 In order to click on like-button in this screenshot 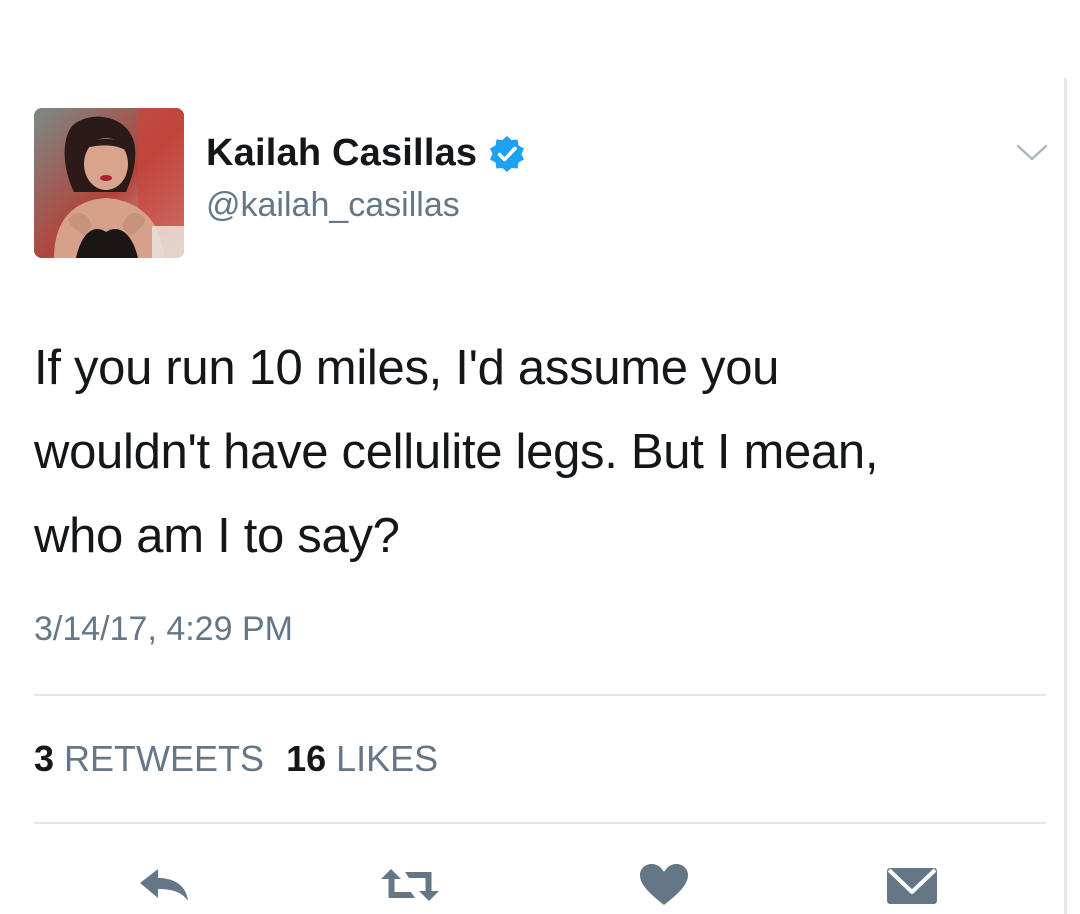, I will do `click(664, 885)`.